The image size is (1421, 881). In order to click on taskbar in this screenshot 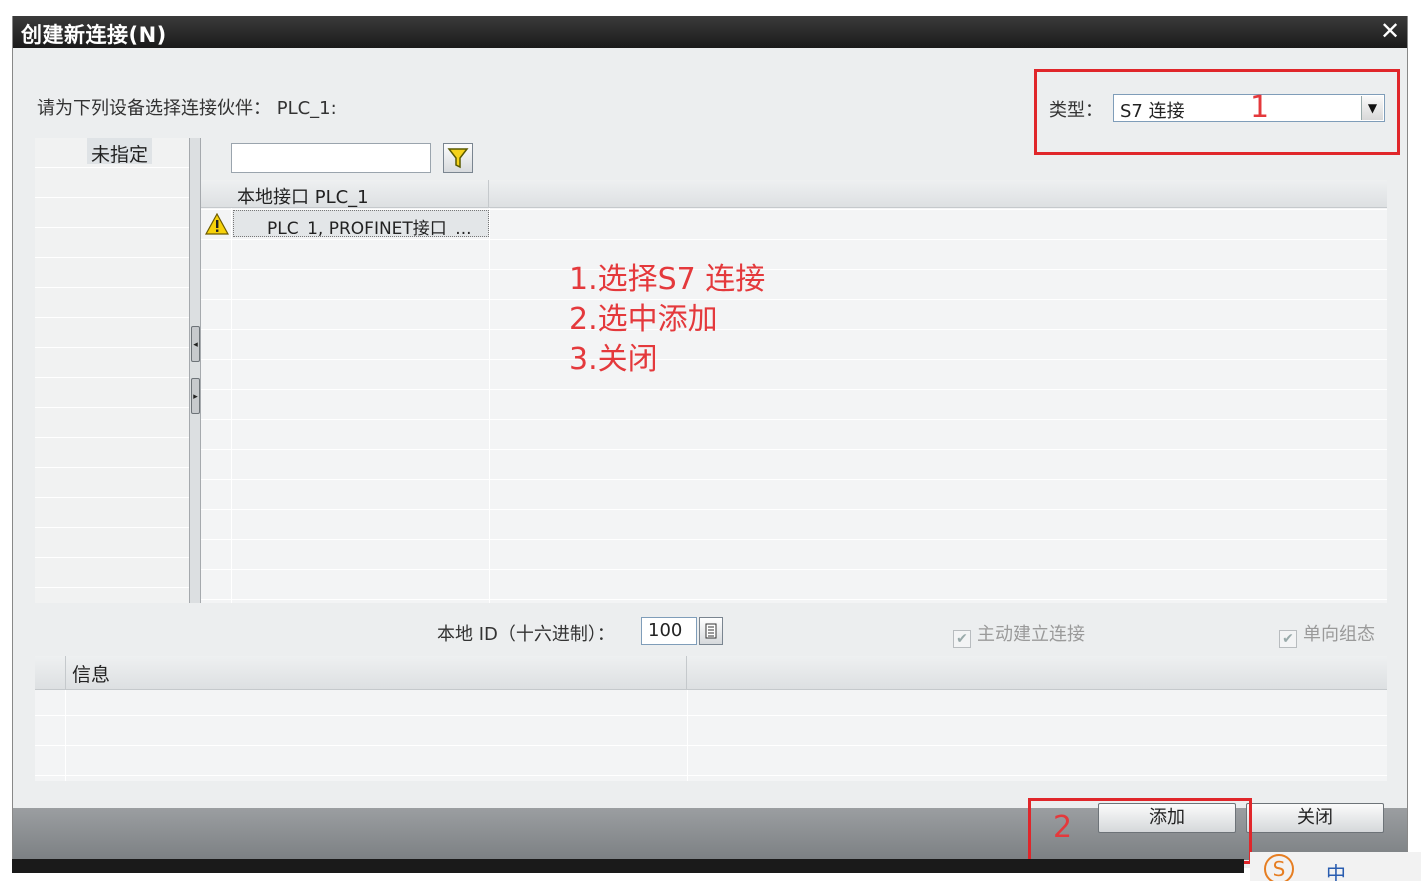, I will do `click(628, 866)`.